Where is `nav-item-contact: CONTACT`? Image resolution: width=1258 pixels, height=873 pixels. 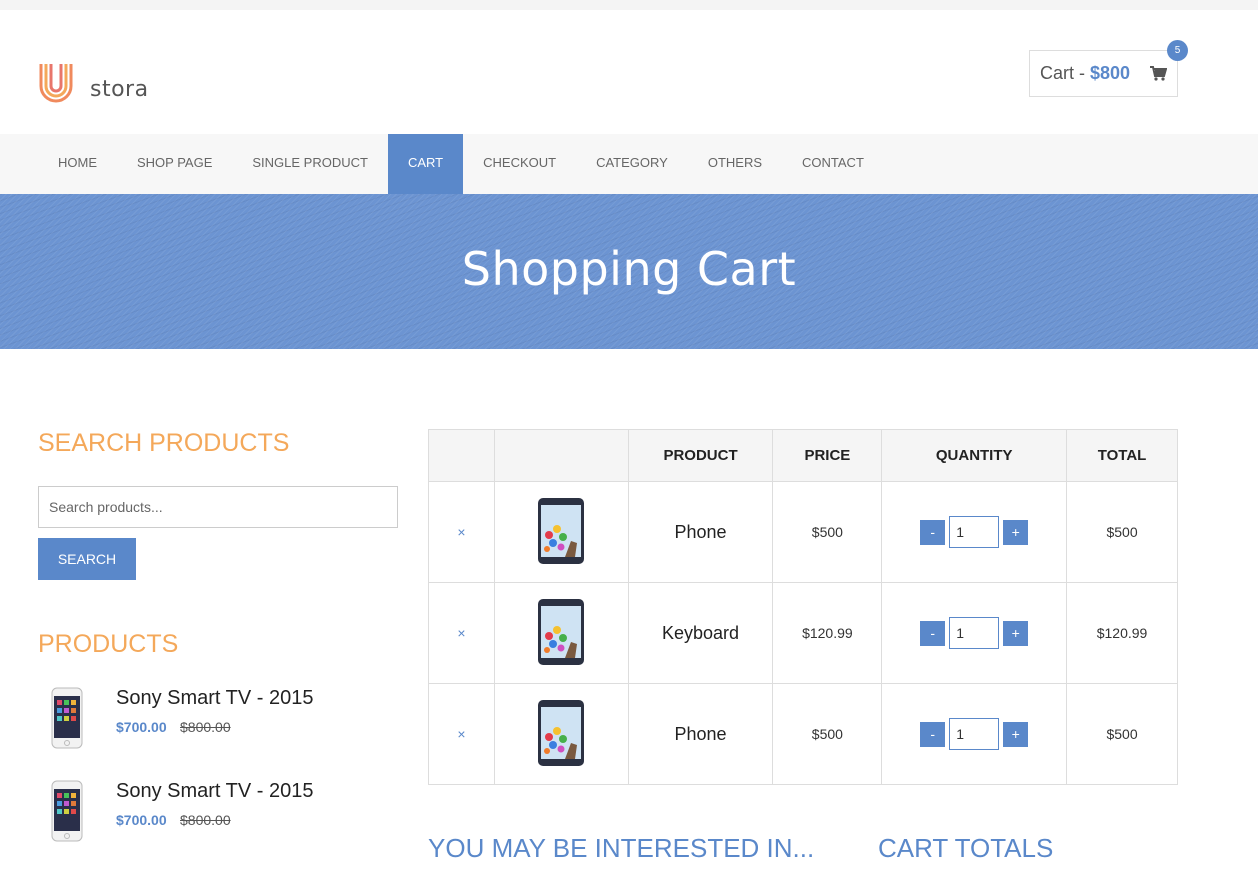
nav-item-contact: CONTACT is located at coordinates (833, 164).